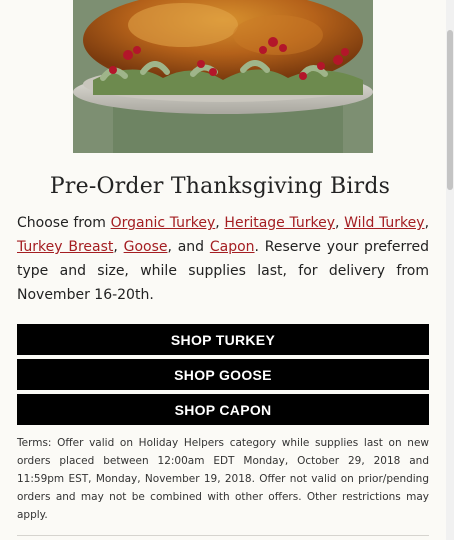  What do you see at coordinates (450, 270) in the screenshot?
I see `scrollbar` at bounding box center [450, 270].